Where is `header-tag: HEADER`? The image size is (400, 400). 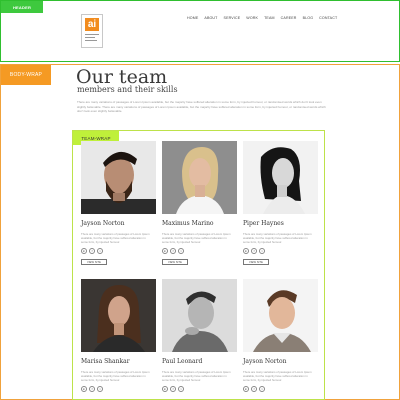 header-tag: HEADER is located at coordinates (22, 7).